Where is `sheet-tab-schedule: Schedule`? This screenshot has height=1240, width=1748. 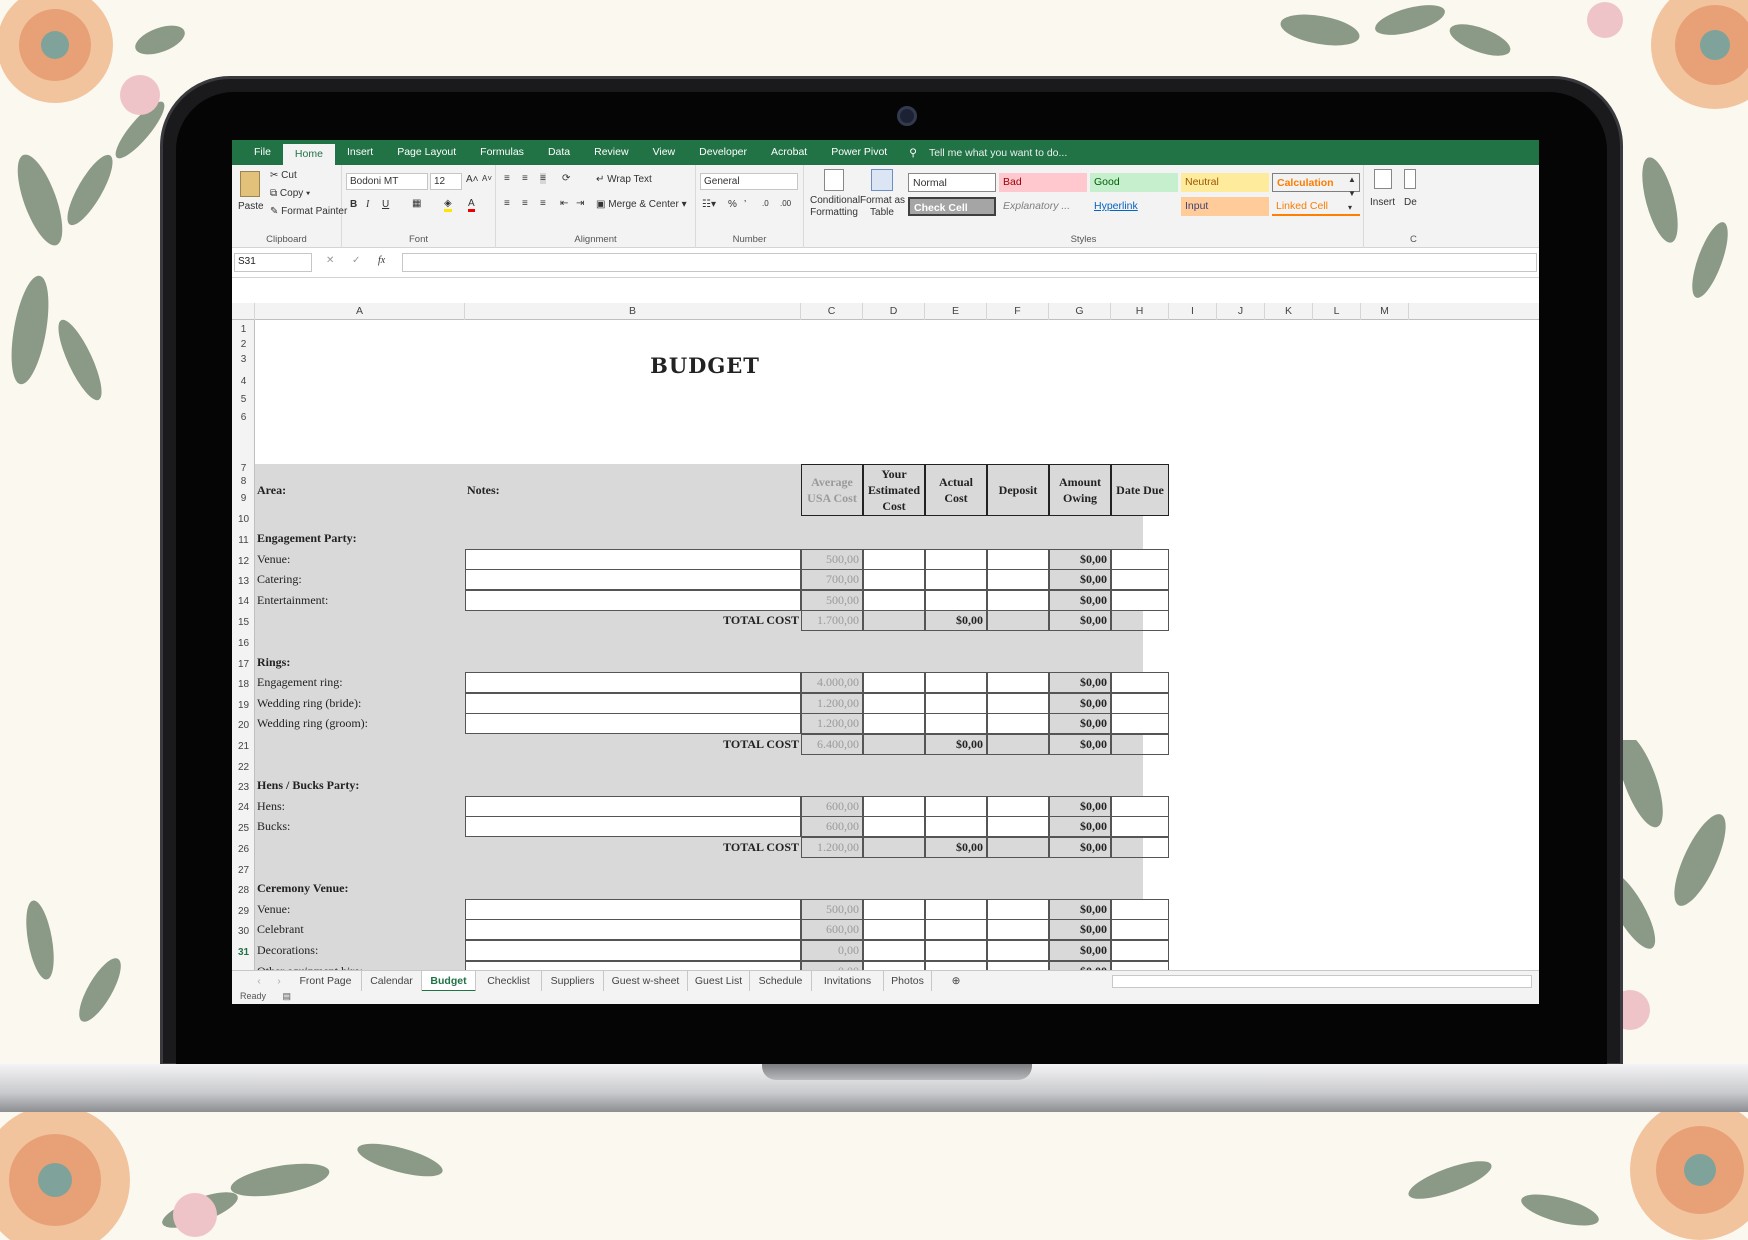
sheet-tab-schedule: Schedule is located at coordinates (781, 981).